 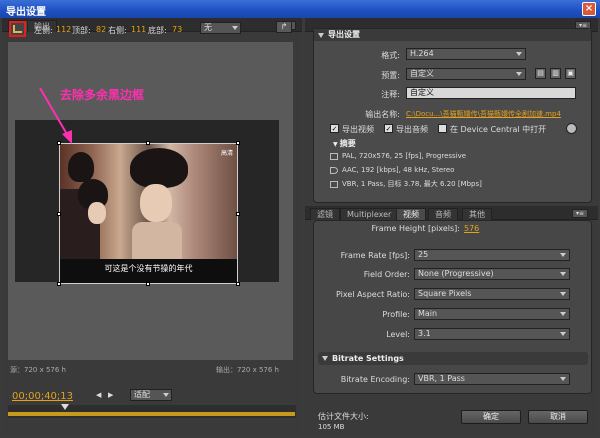 I want to click on estimated-size-label: 估计文件大小:, so click(x=343, y=416).